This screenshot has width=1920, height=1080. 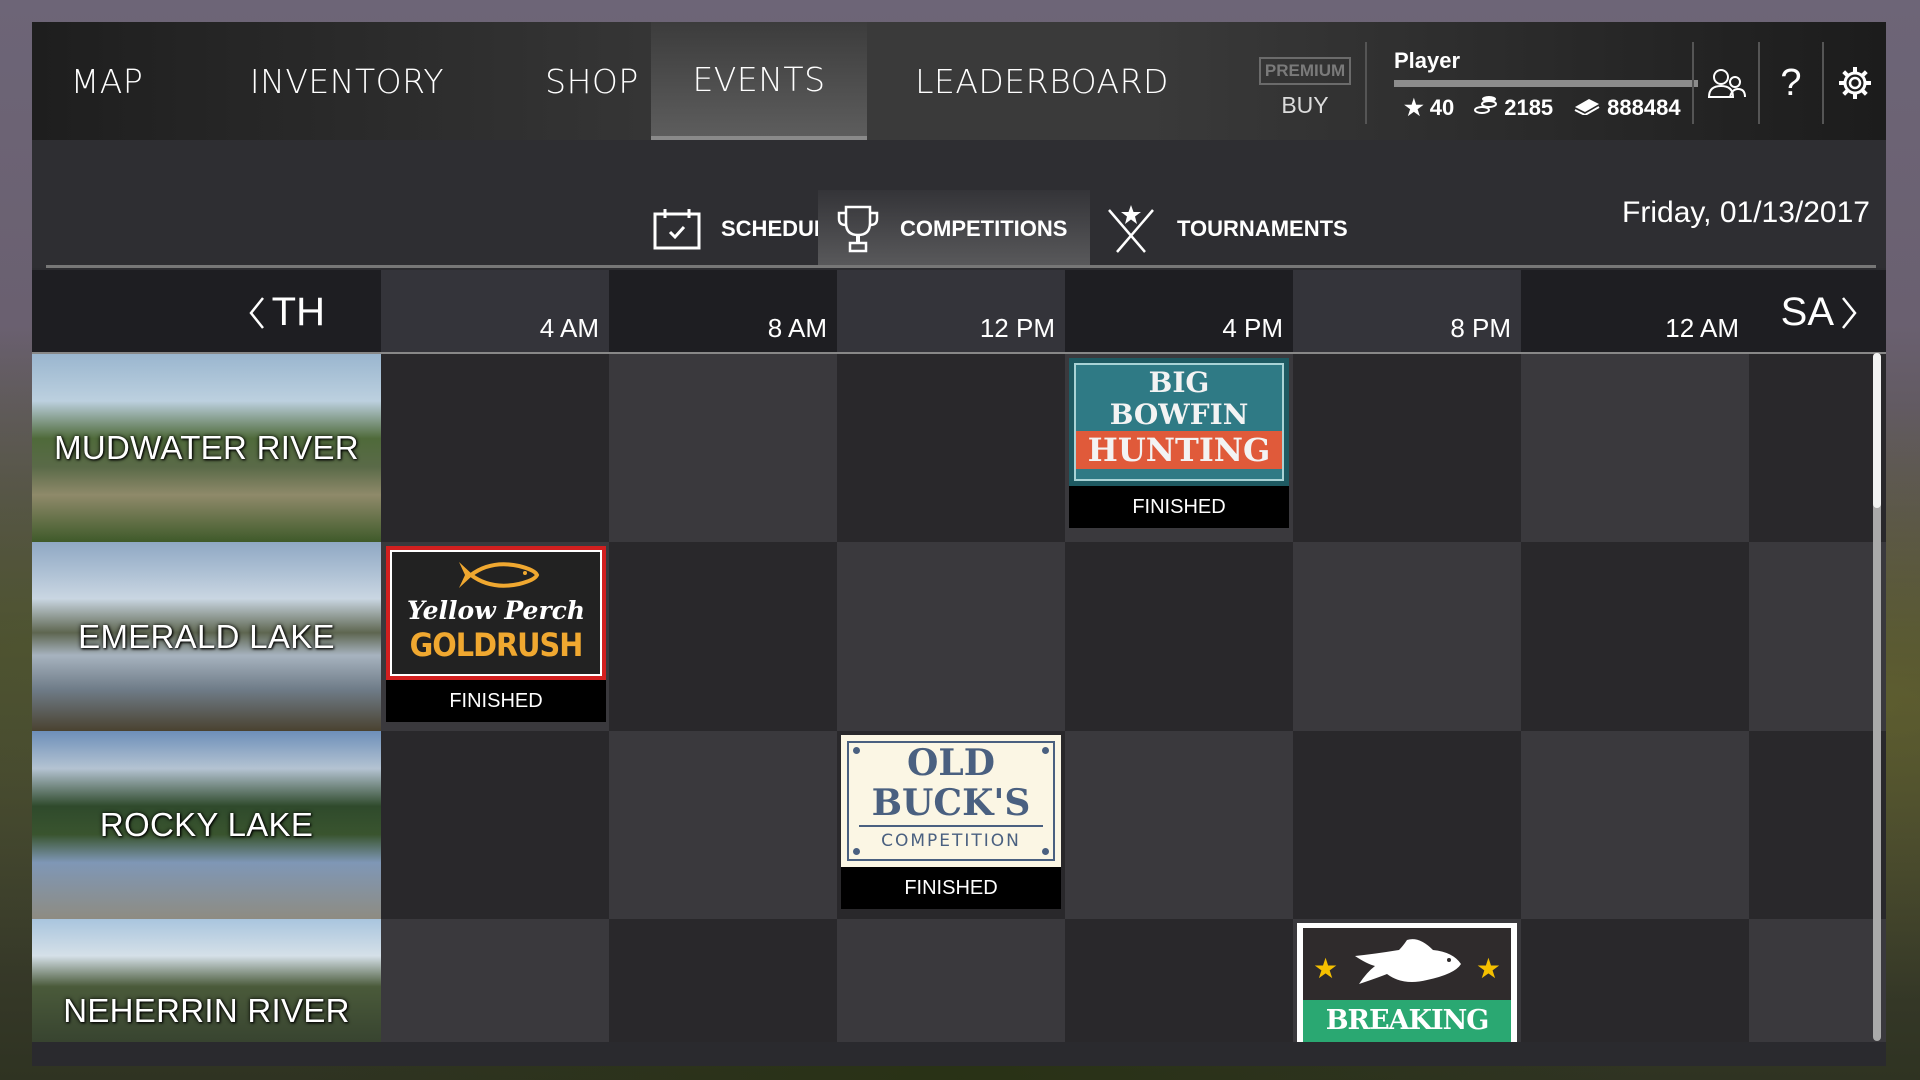 I want to click on time-label: 4 AM, so click(x=569, y=328).